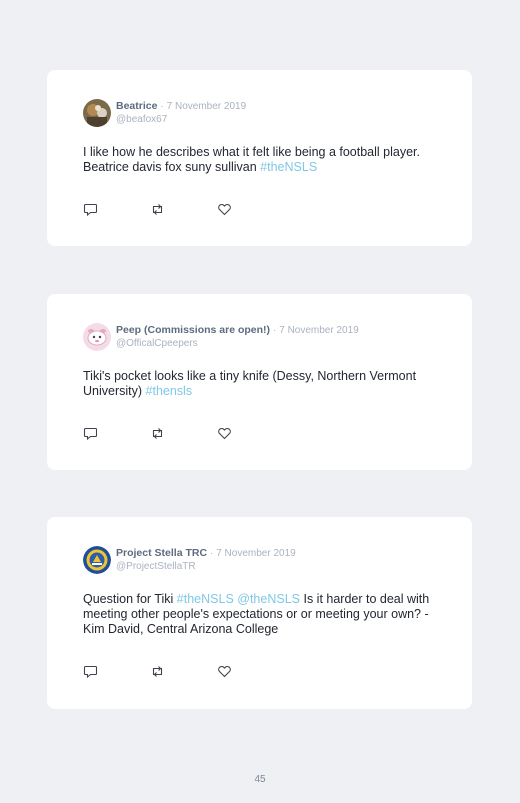  I want to click on mention-link: @theNSLS, so click(268, 599).